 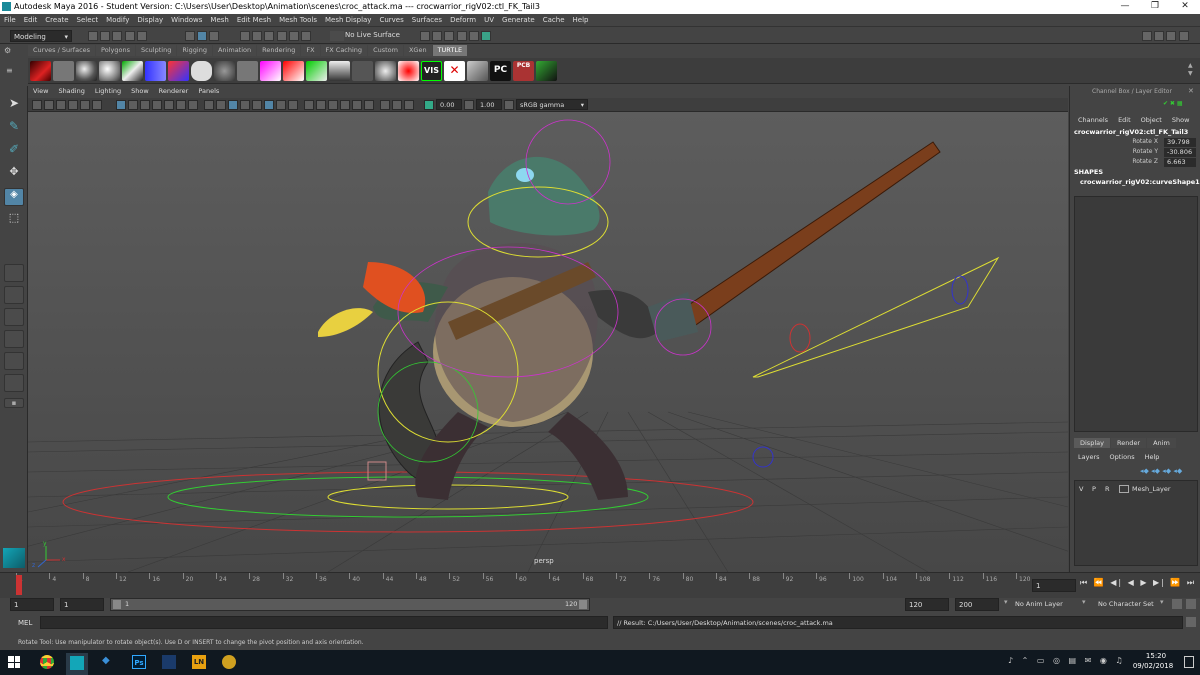 What do you see at coordinates (1124, 120) in the screenshot?
I see `channel-box-menu-item: Edit` at bounding box center [1124, 120].